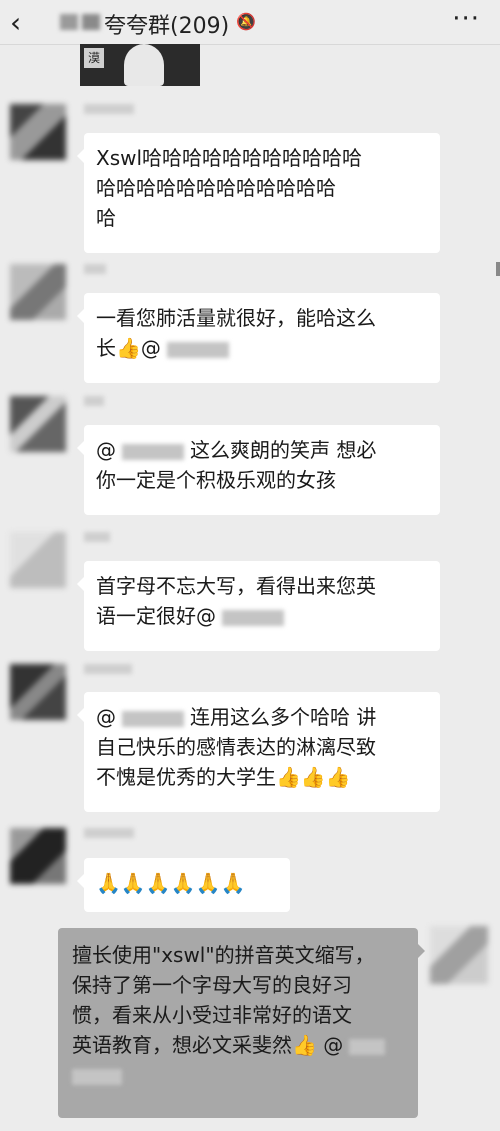 This screenshot has height=1131, width=500. What do you see at coordinates (246, 21) in the screenshot?
I see `mute-icon: 🔕` at bounding box center [246, 21].